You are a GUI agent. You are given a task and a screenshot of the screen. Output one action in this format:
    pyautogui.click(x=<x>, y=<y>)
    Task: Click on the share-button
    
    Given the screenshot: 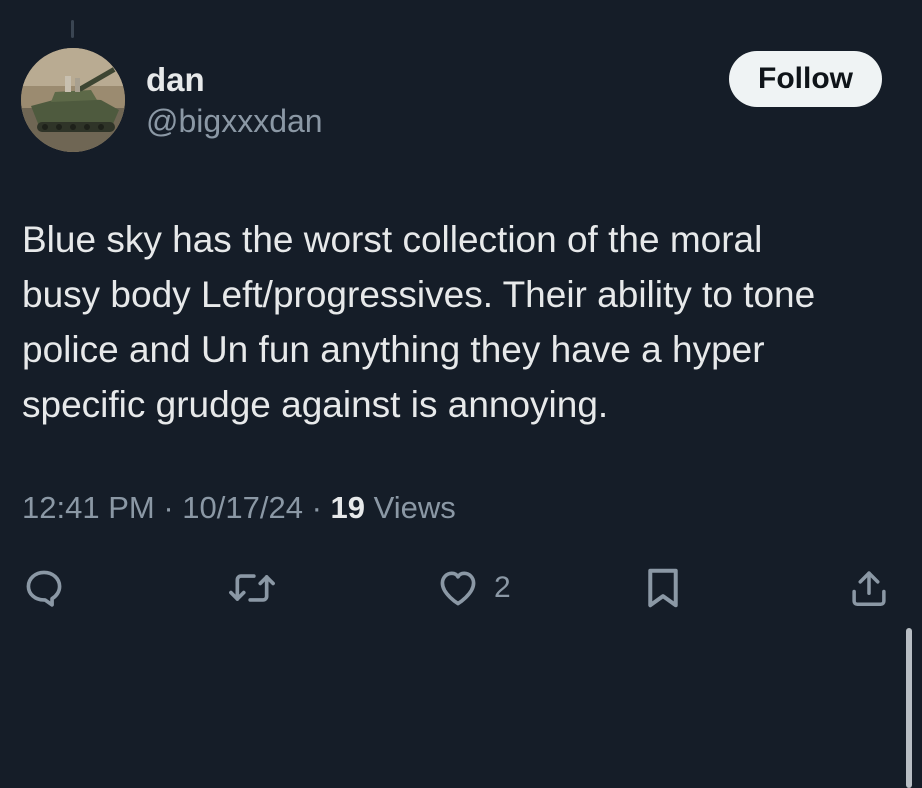 What is the action you would take?
    pyautogui.click(x=869, y=588)
    